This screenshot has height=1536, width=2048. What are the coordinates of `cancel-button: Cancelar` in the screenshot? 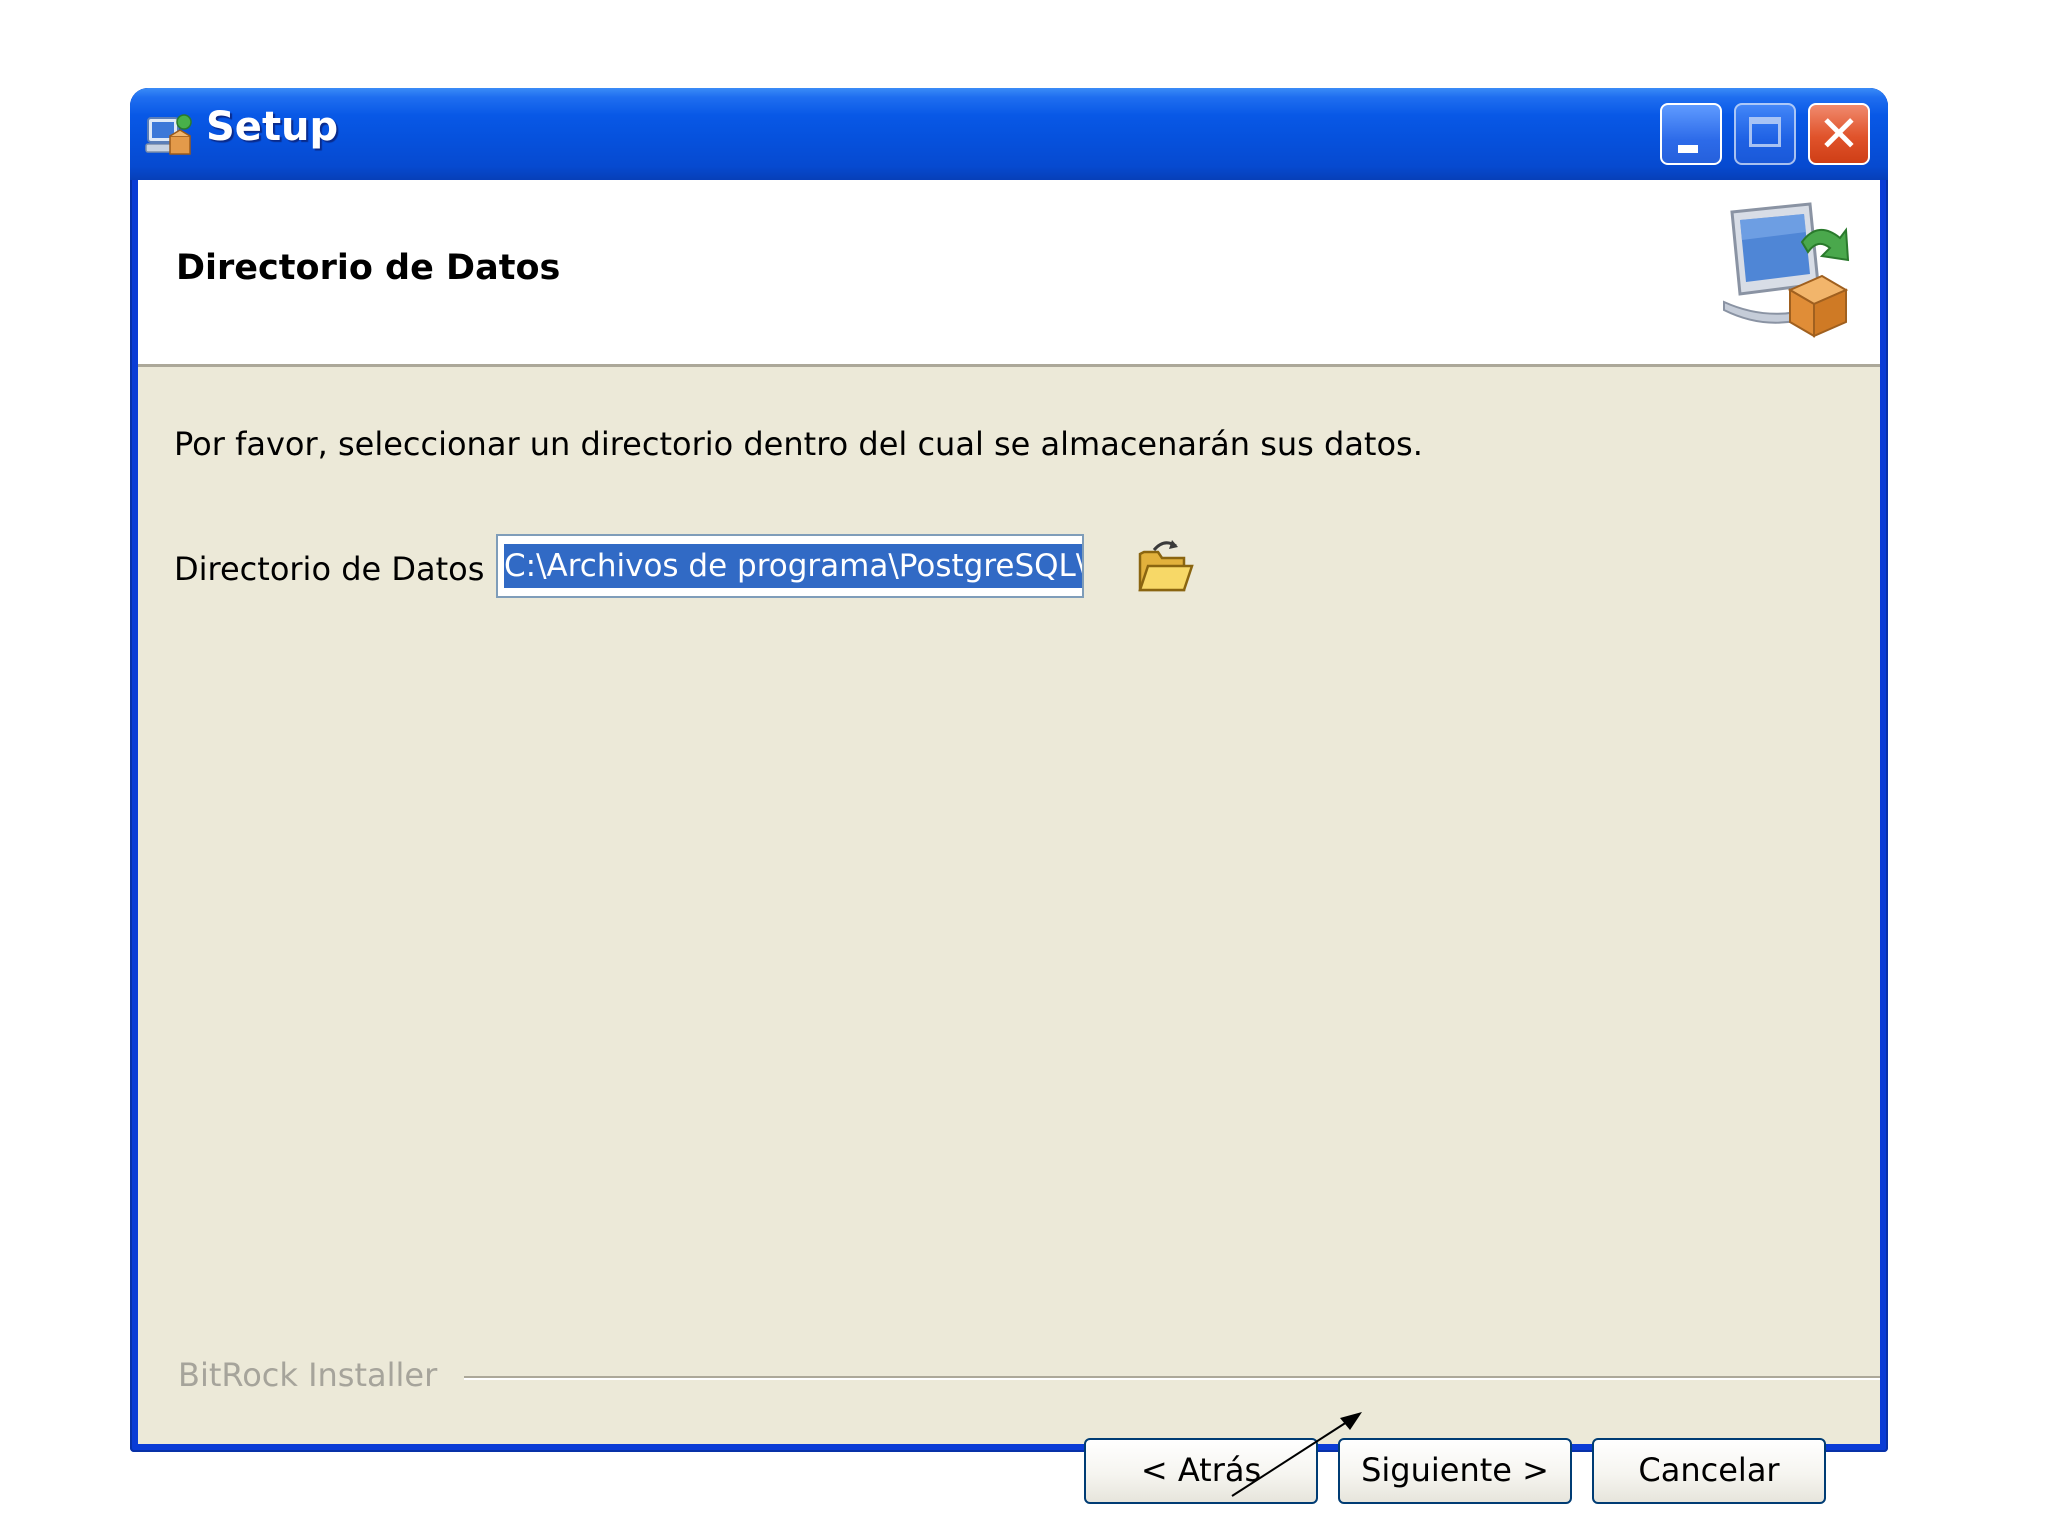 It's located at (1709, 1471).